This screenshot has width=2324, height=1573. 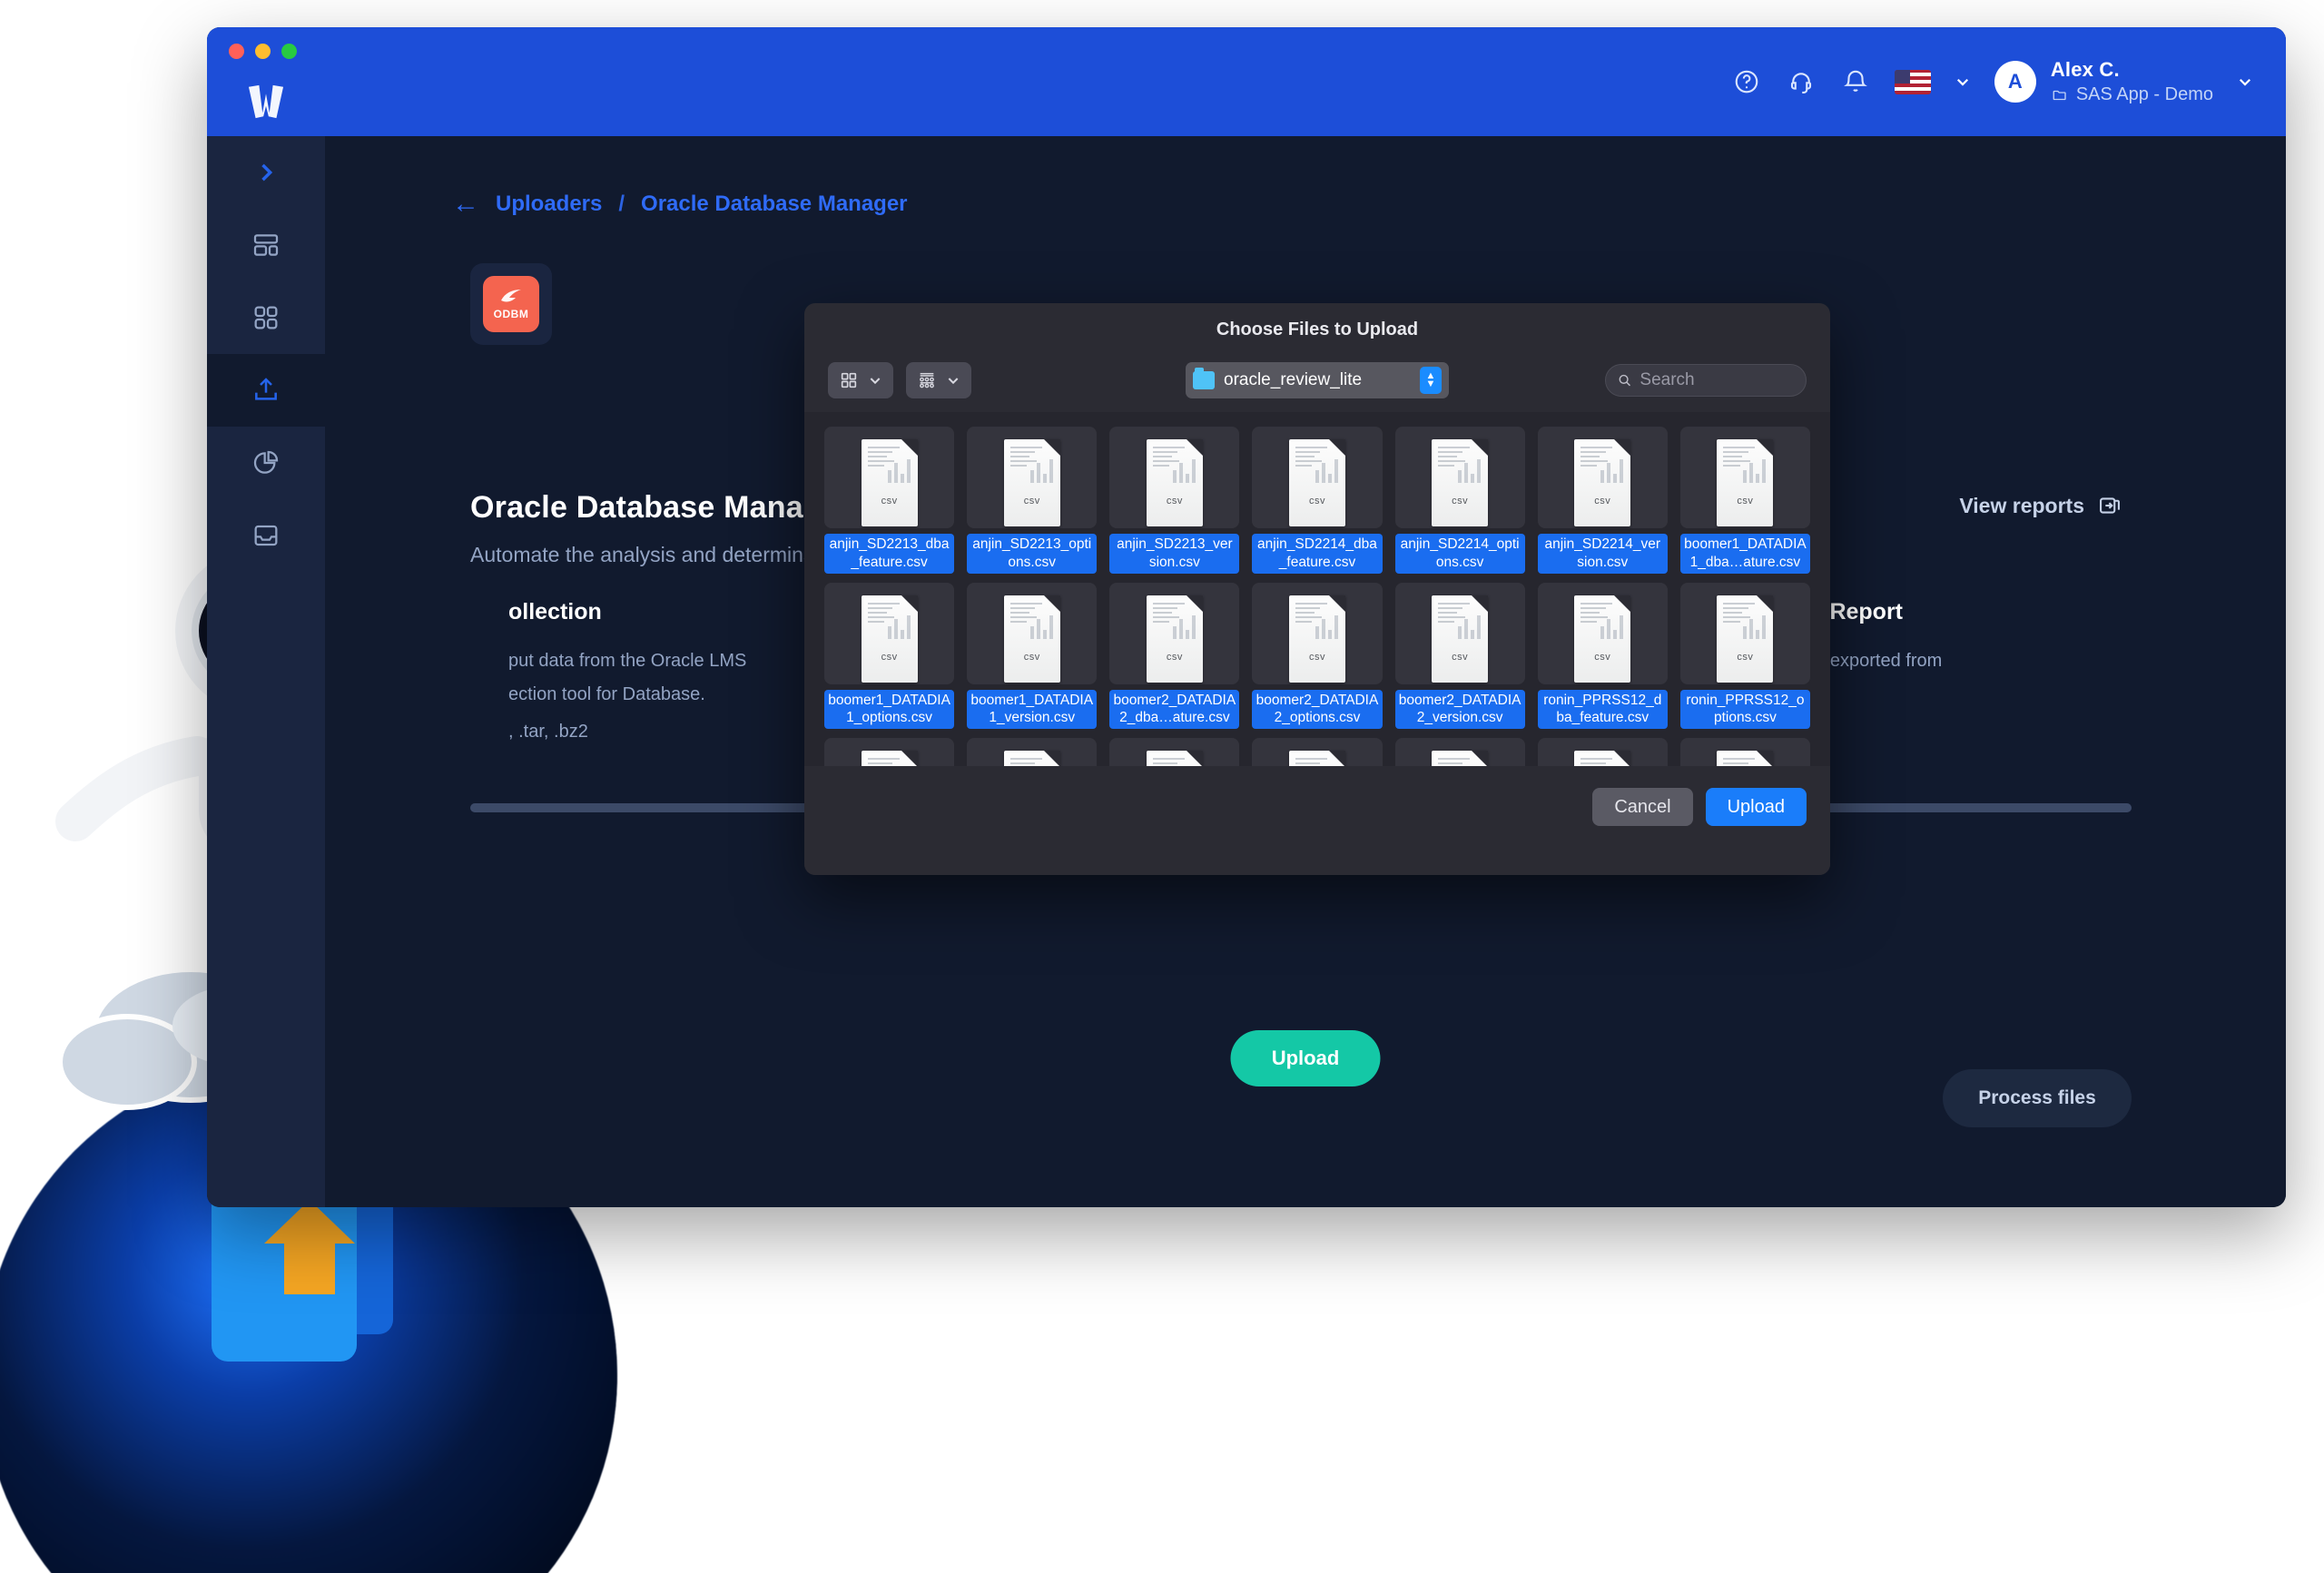 What do you see at coordinates (1992, 81) in the screenshot?
I see `top-bar-actions: A Alex C. SAS App - Demo` at bounding box center [1992, 81].